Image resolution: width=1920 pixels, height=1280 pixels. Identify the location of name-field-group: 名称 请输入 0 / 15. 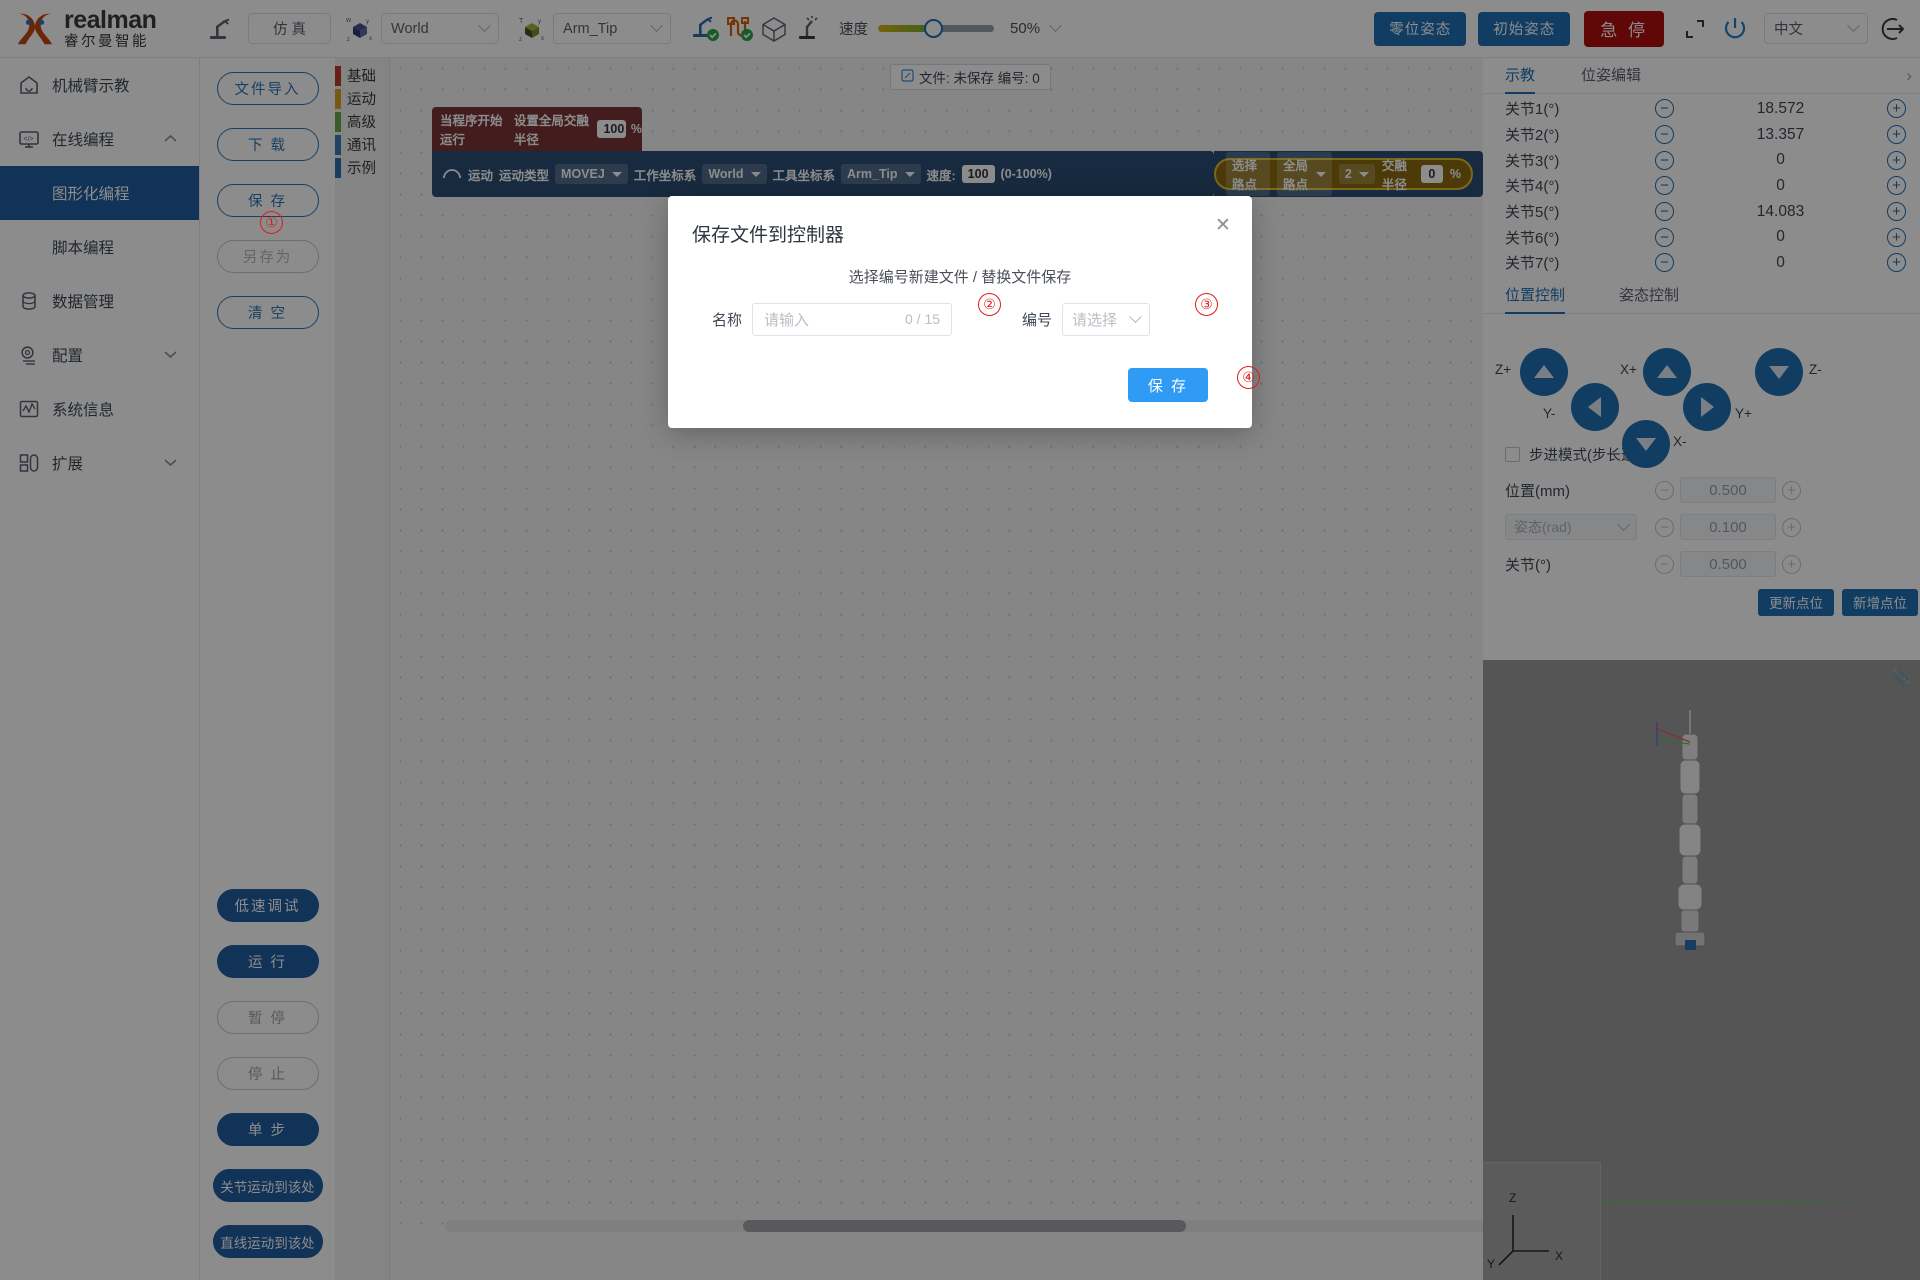
(832, 319).